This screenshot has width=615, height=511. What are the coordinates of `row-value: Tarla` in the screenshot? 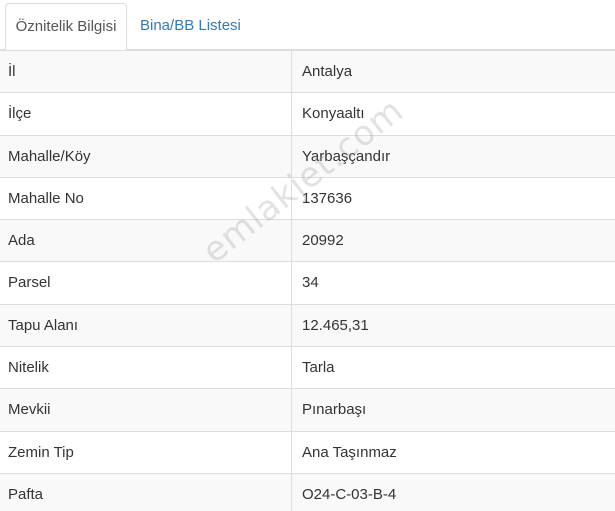 It's located at (318, 368).